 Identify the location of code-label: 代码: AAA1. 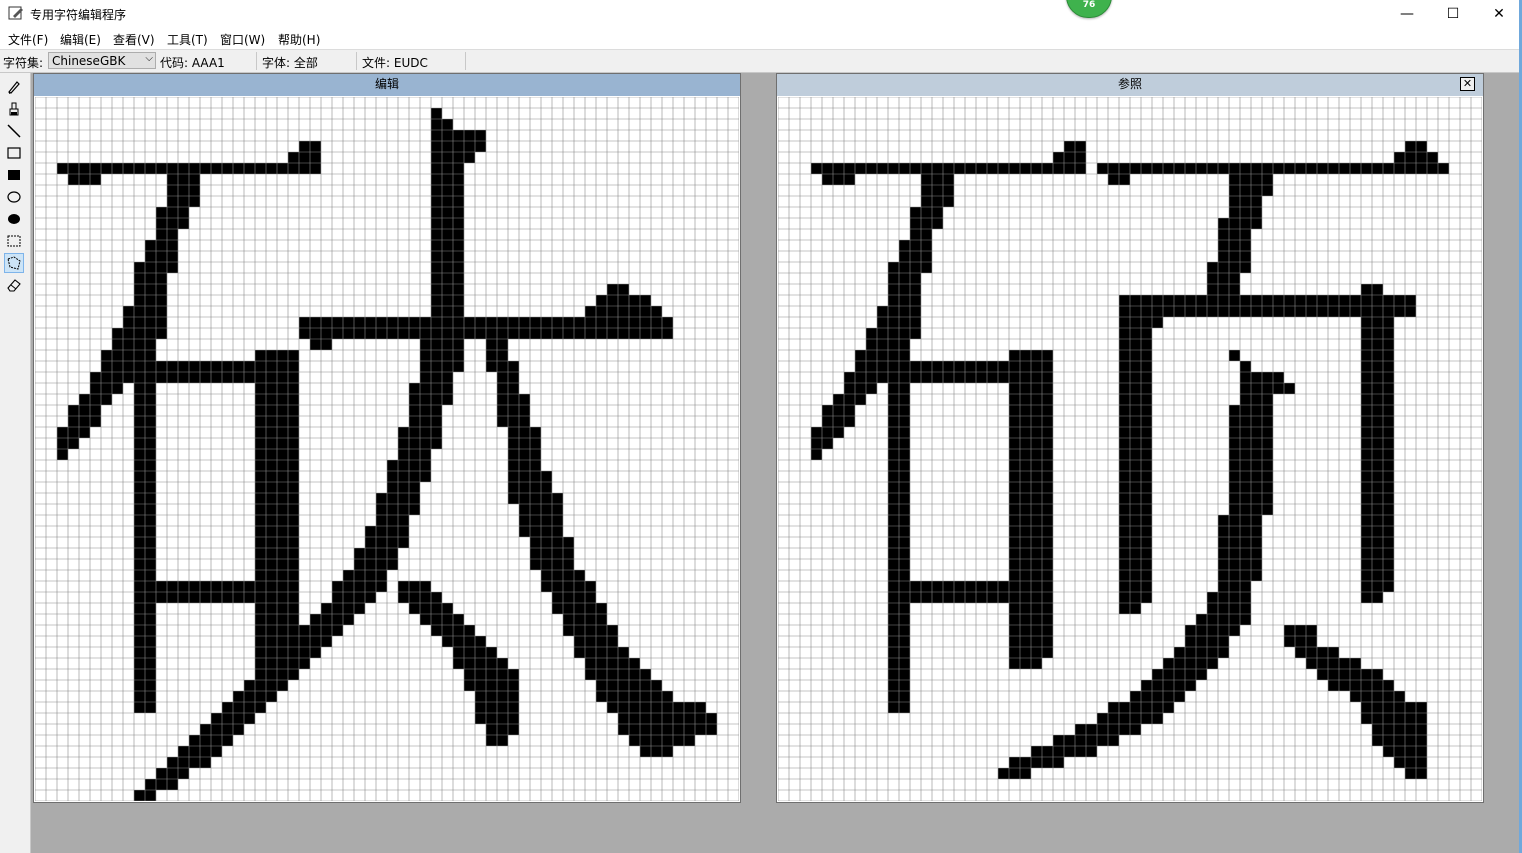
(192, 63).